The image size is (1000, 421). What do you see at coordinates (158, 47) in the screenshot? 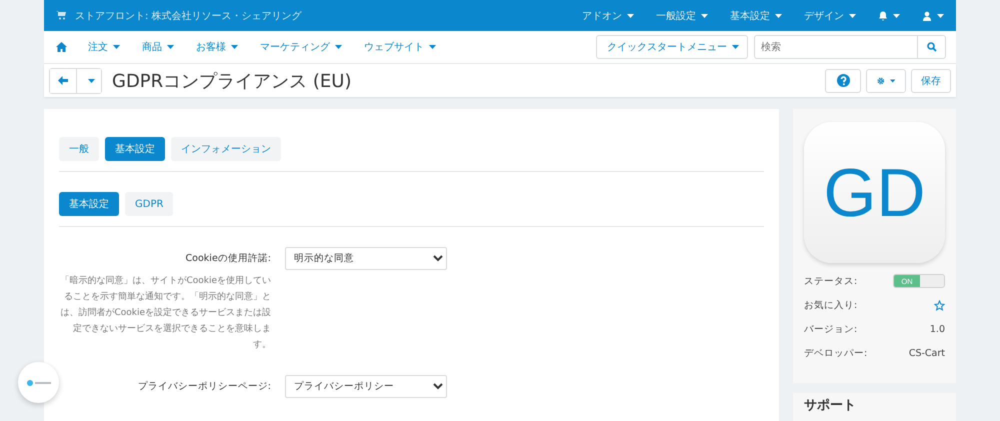
I see `nav-menu-item: 商品` at bounding box center [158, 47].